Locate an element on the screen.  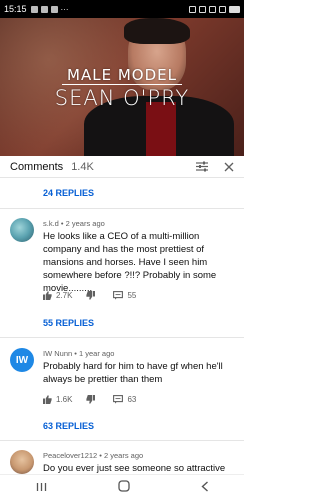
like-button: 2.7K is located at coordinates (57, 295).